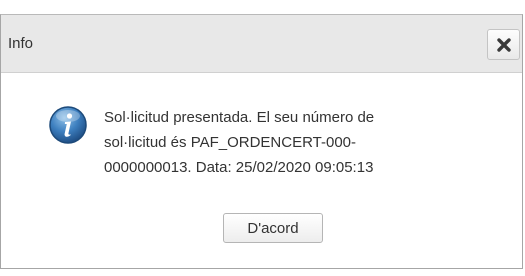 The width and height of the screenshot is (525, 276). I want to click on ok-button: D'acord, so click(273, 228).